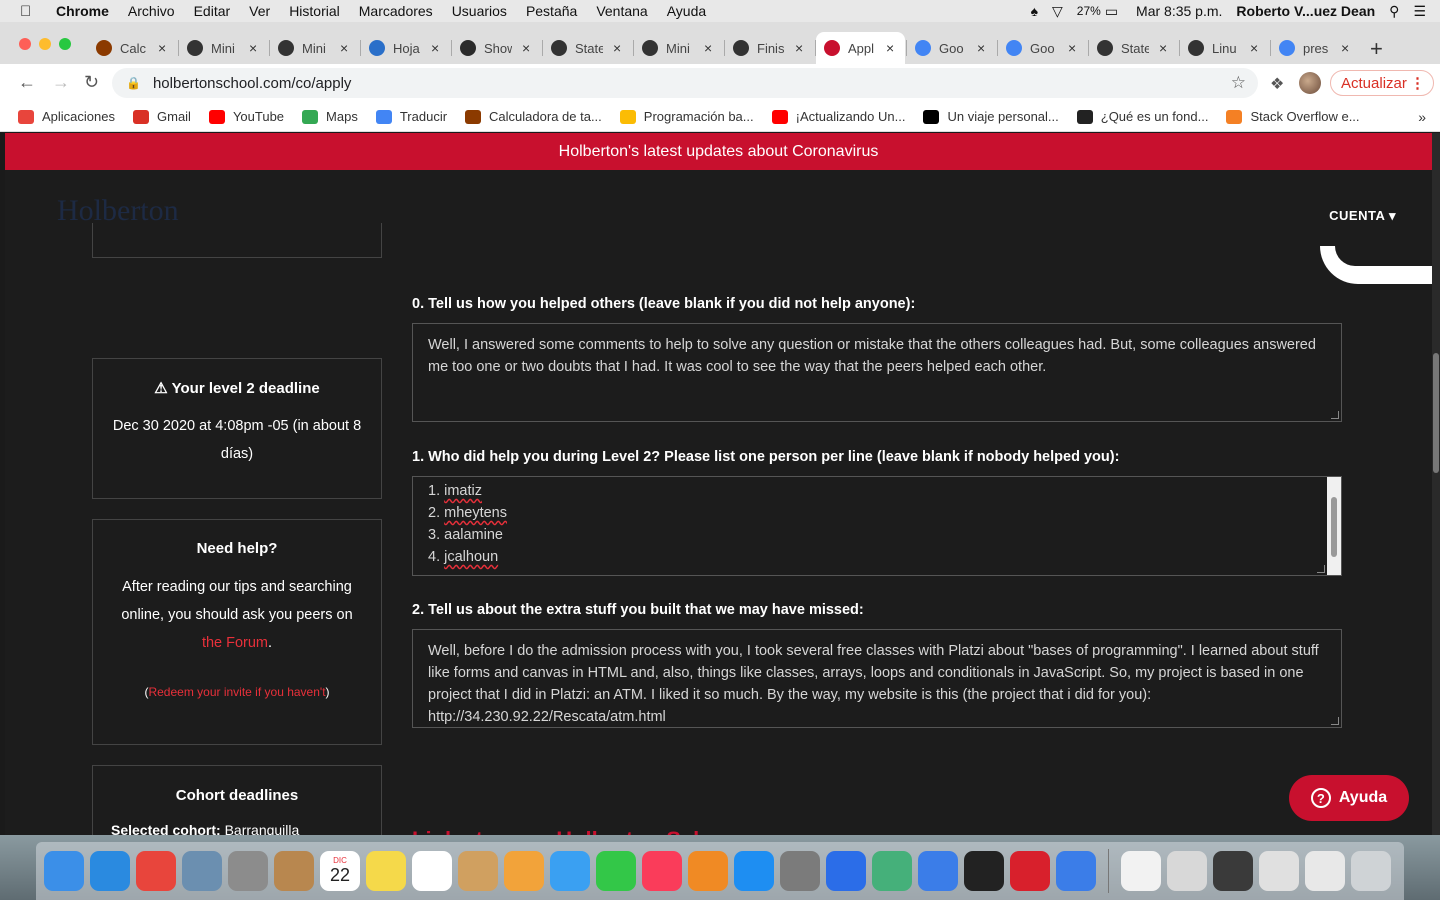  I want to click on profile-avatar, so click(1310, 83).